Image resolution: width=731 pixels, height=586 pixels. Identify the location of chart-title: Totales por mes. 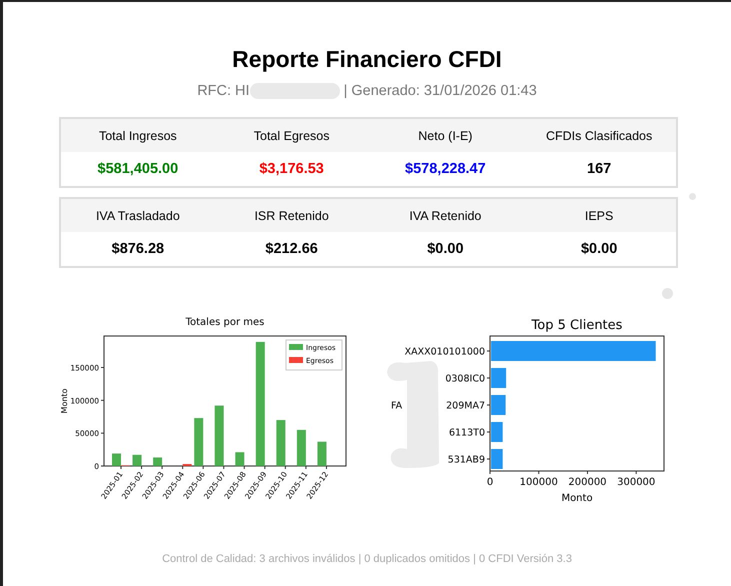
(225, 322).